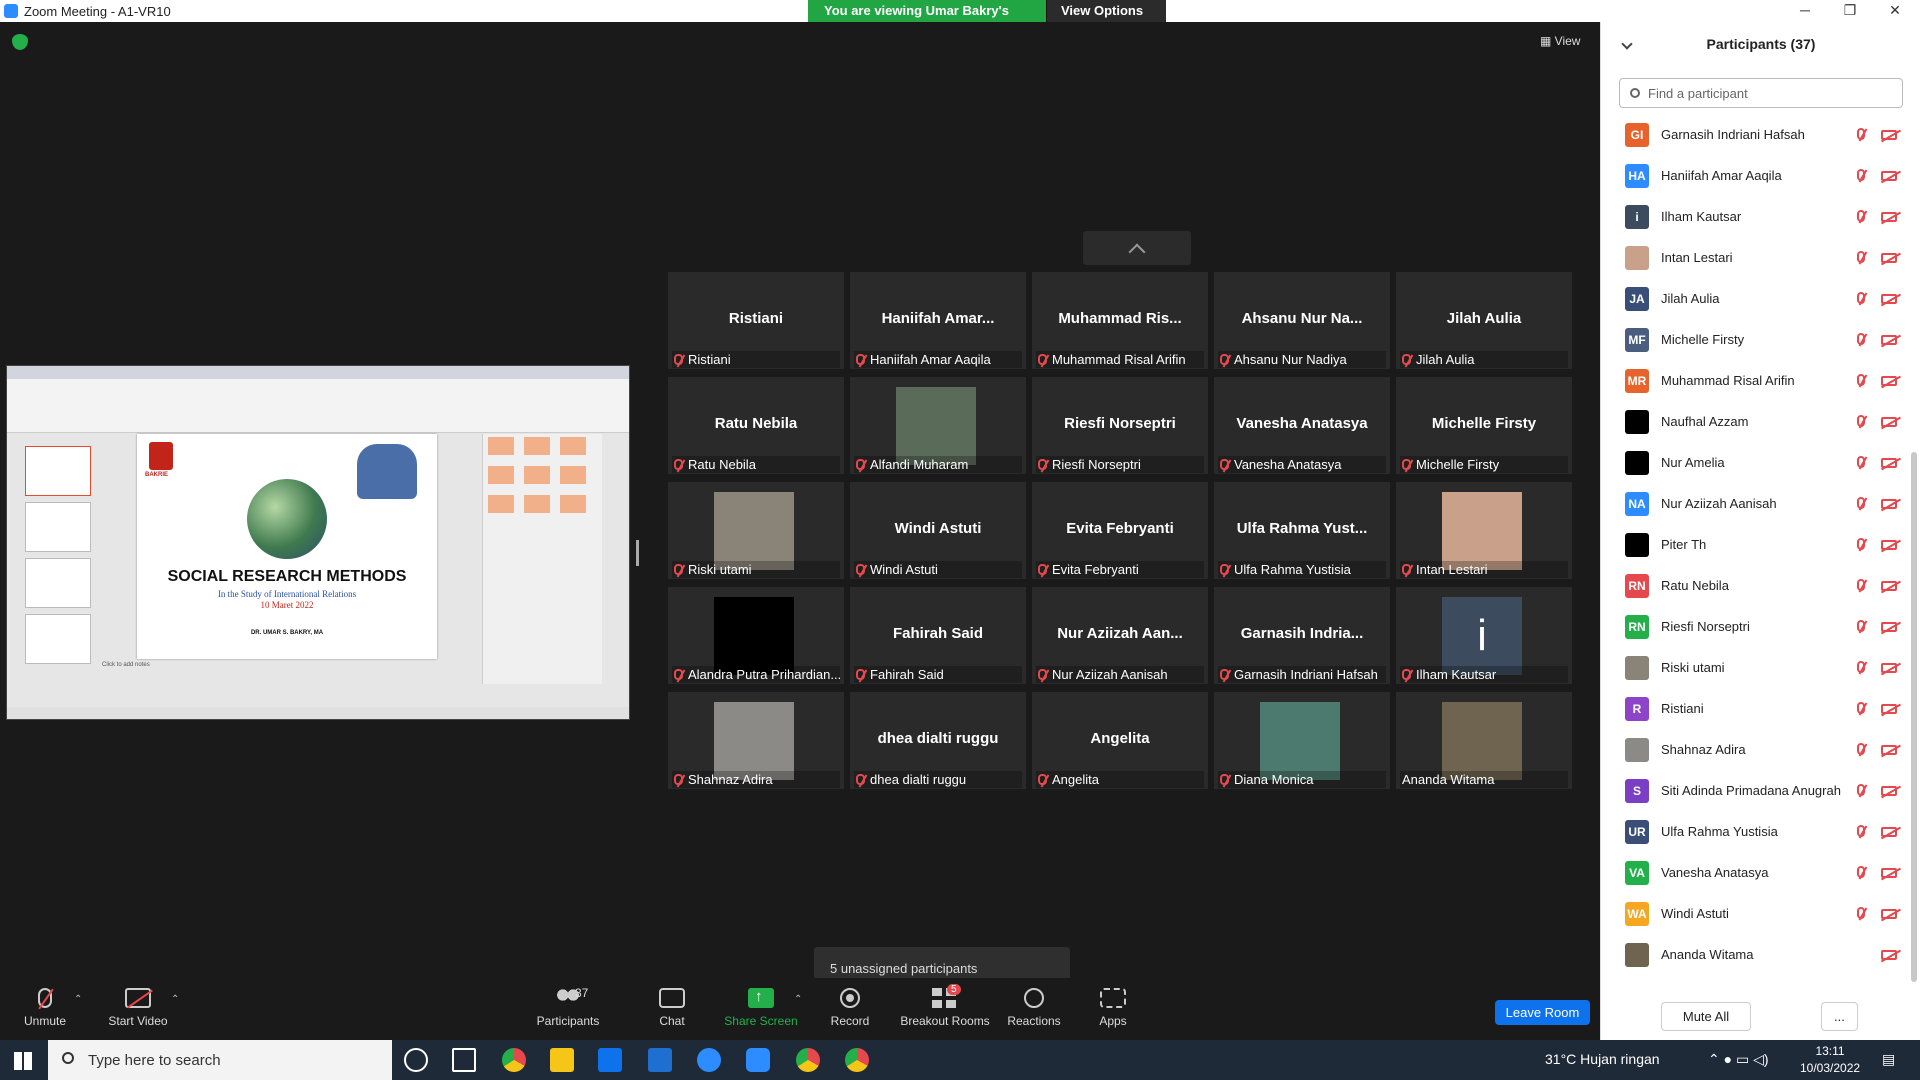  I want to click on record-button: Record, so click(850, 1008).